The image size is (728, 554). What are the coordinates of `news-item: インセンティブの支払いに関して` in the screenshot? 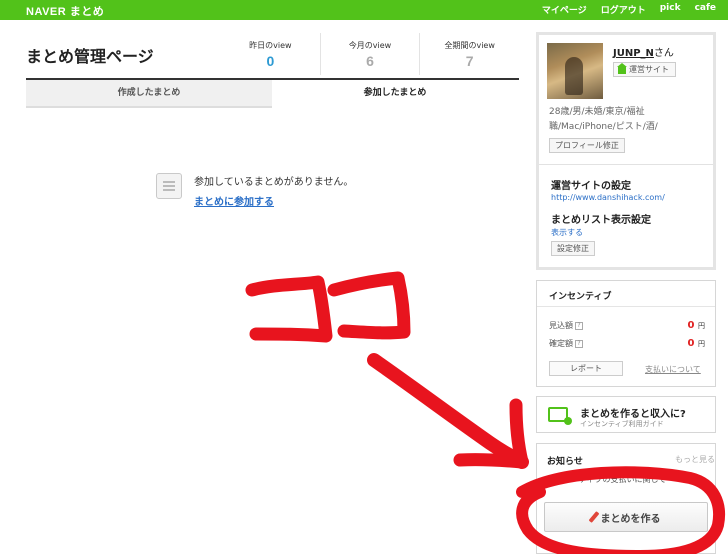 It's located at (630, 479).